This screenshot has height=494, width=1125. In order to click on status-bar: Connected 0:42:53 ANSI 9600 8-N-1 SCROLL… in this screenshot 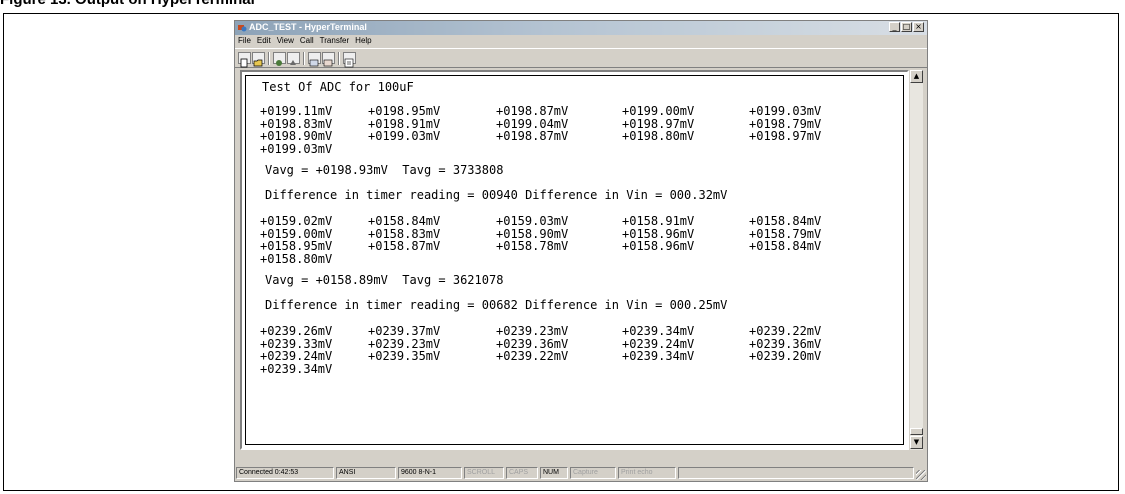, I will do `click(581, 473)`.